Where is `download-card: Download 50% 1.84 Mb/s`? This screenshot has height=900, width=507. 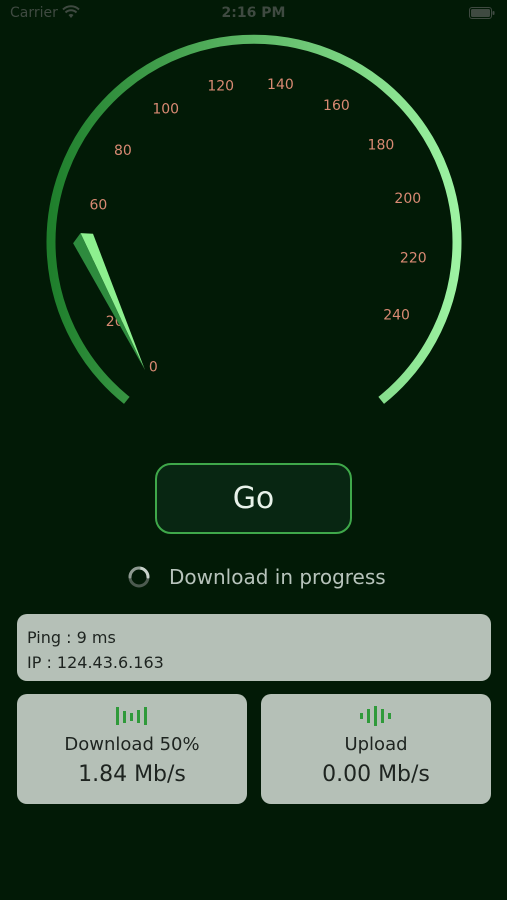
download-card: Download 50% 1.84 Mb/s is located at coordinates (132, 749).